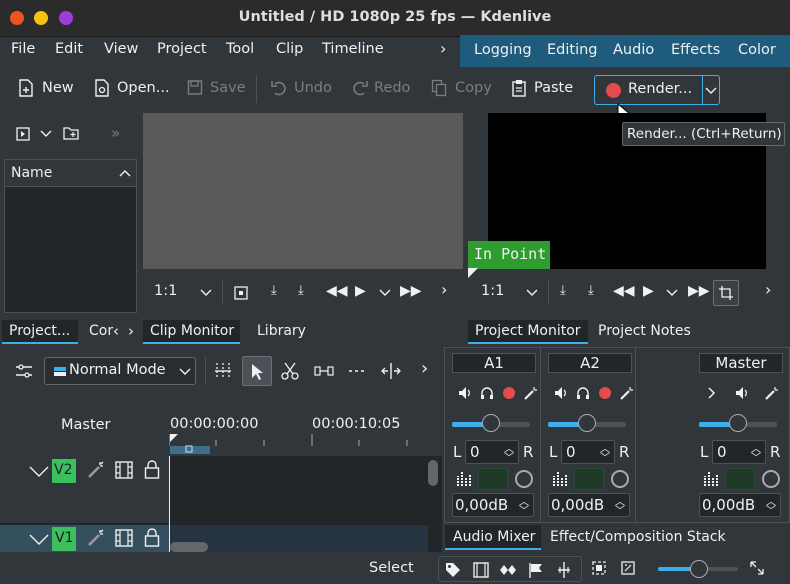  I want to click on headphones-icon, so click(583, 393).